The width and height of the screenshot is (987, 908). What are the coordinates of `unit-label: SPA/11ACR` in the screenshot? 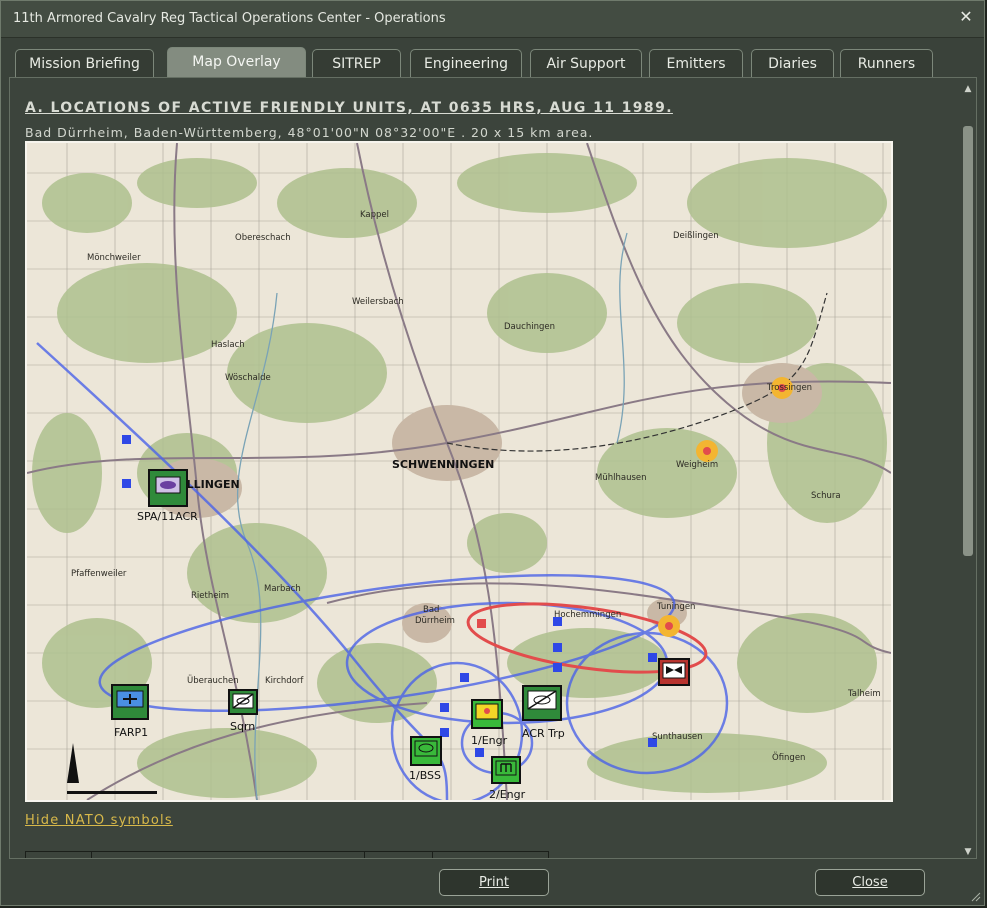 It's located at (167, 516).